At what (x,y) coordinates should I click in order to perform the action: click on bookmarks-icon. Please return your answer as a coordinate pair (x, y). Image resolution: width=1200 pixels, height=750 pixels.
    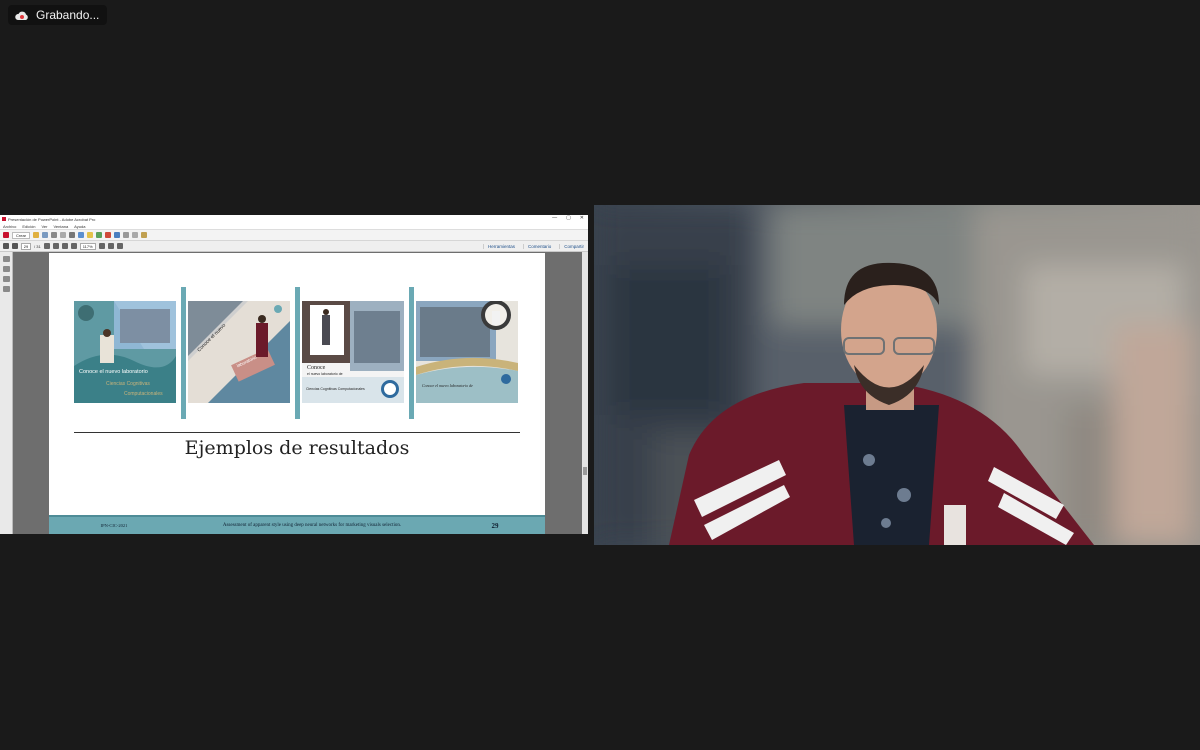
    Looking at the image, I should click on (6, 269).